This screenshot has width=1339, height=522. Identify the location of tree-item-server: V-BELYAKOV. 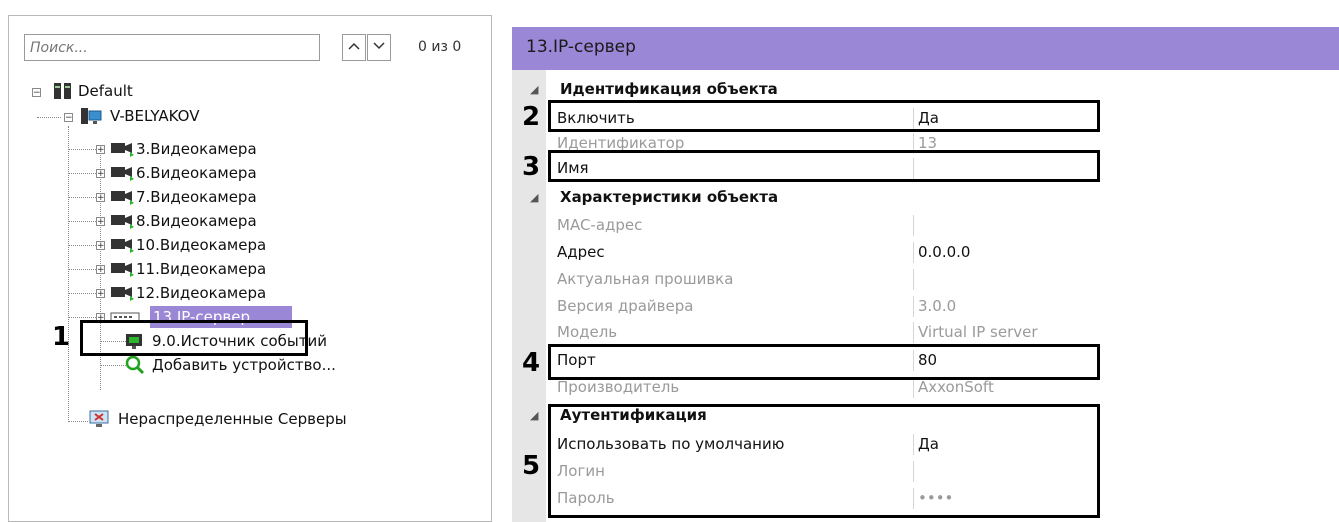
(154, 116).